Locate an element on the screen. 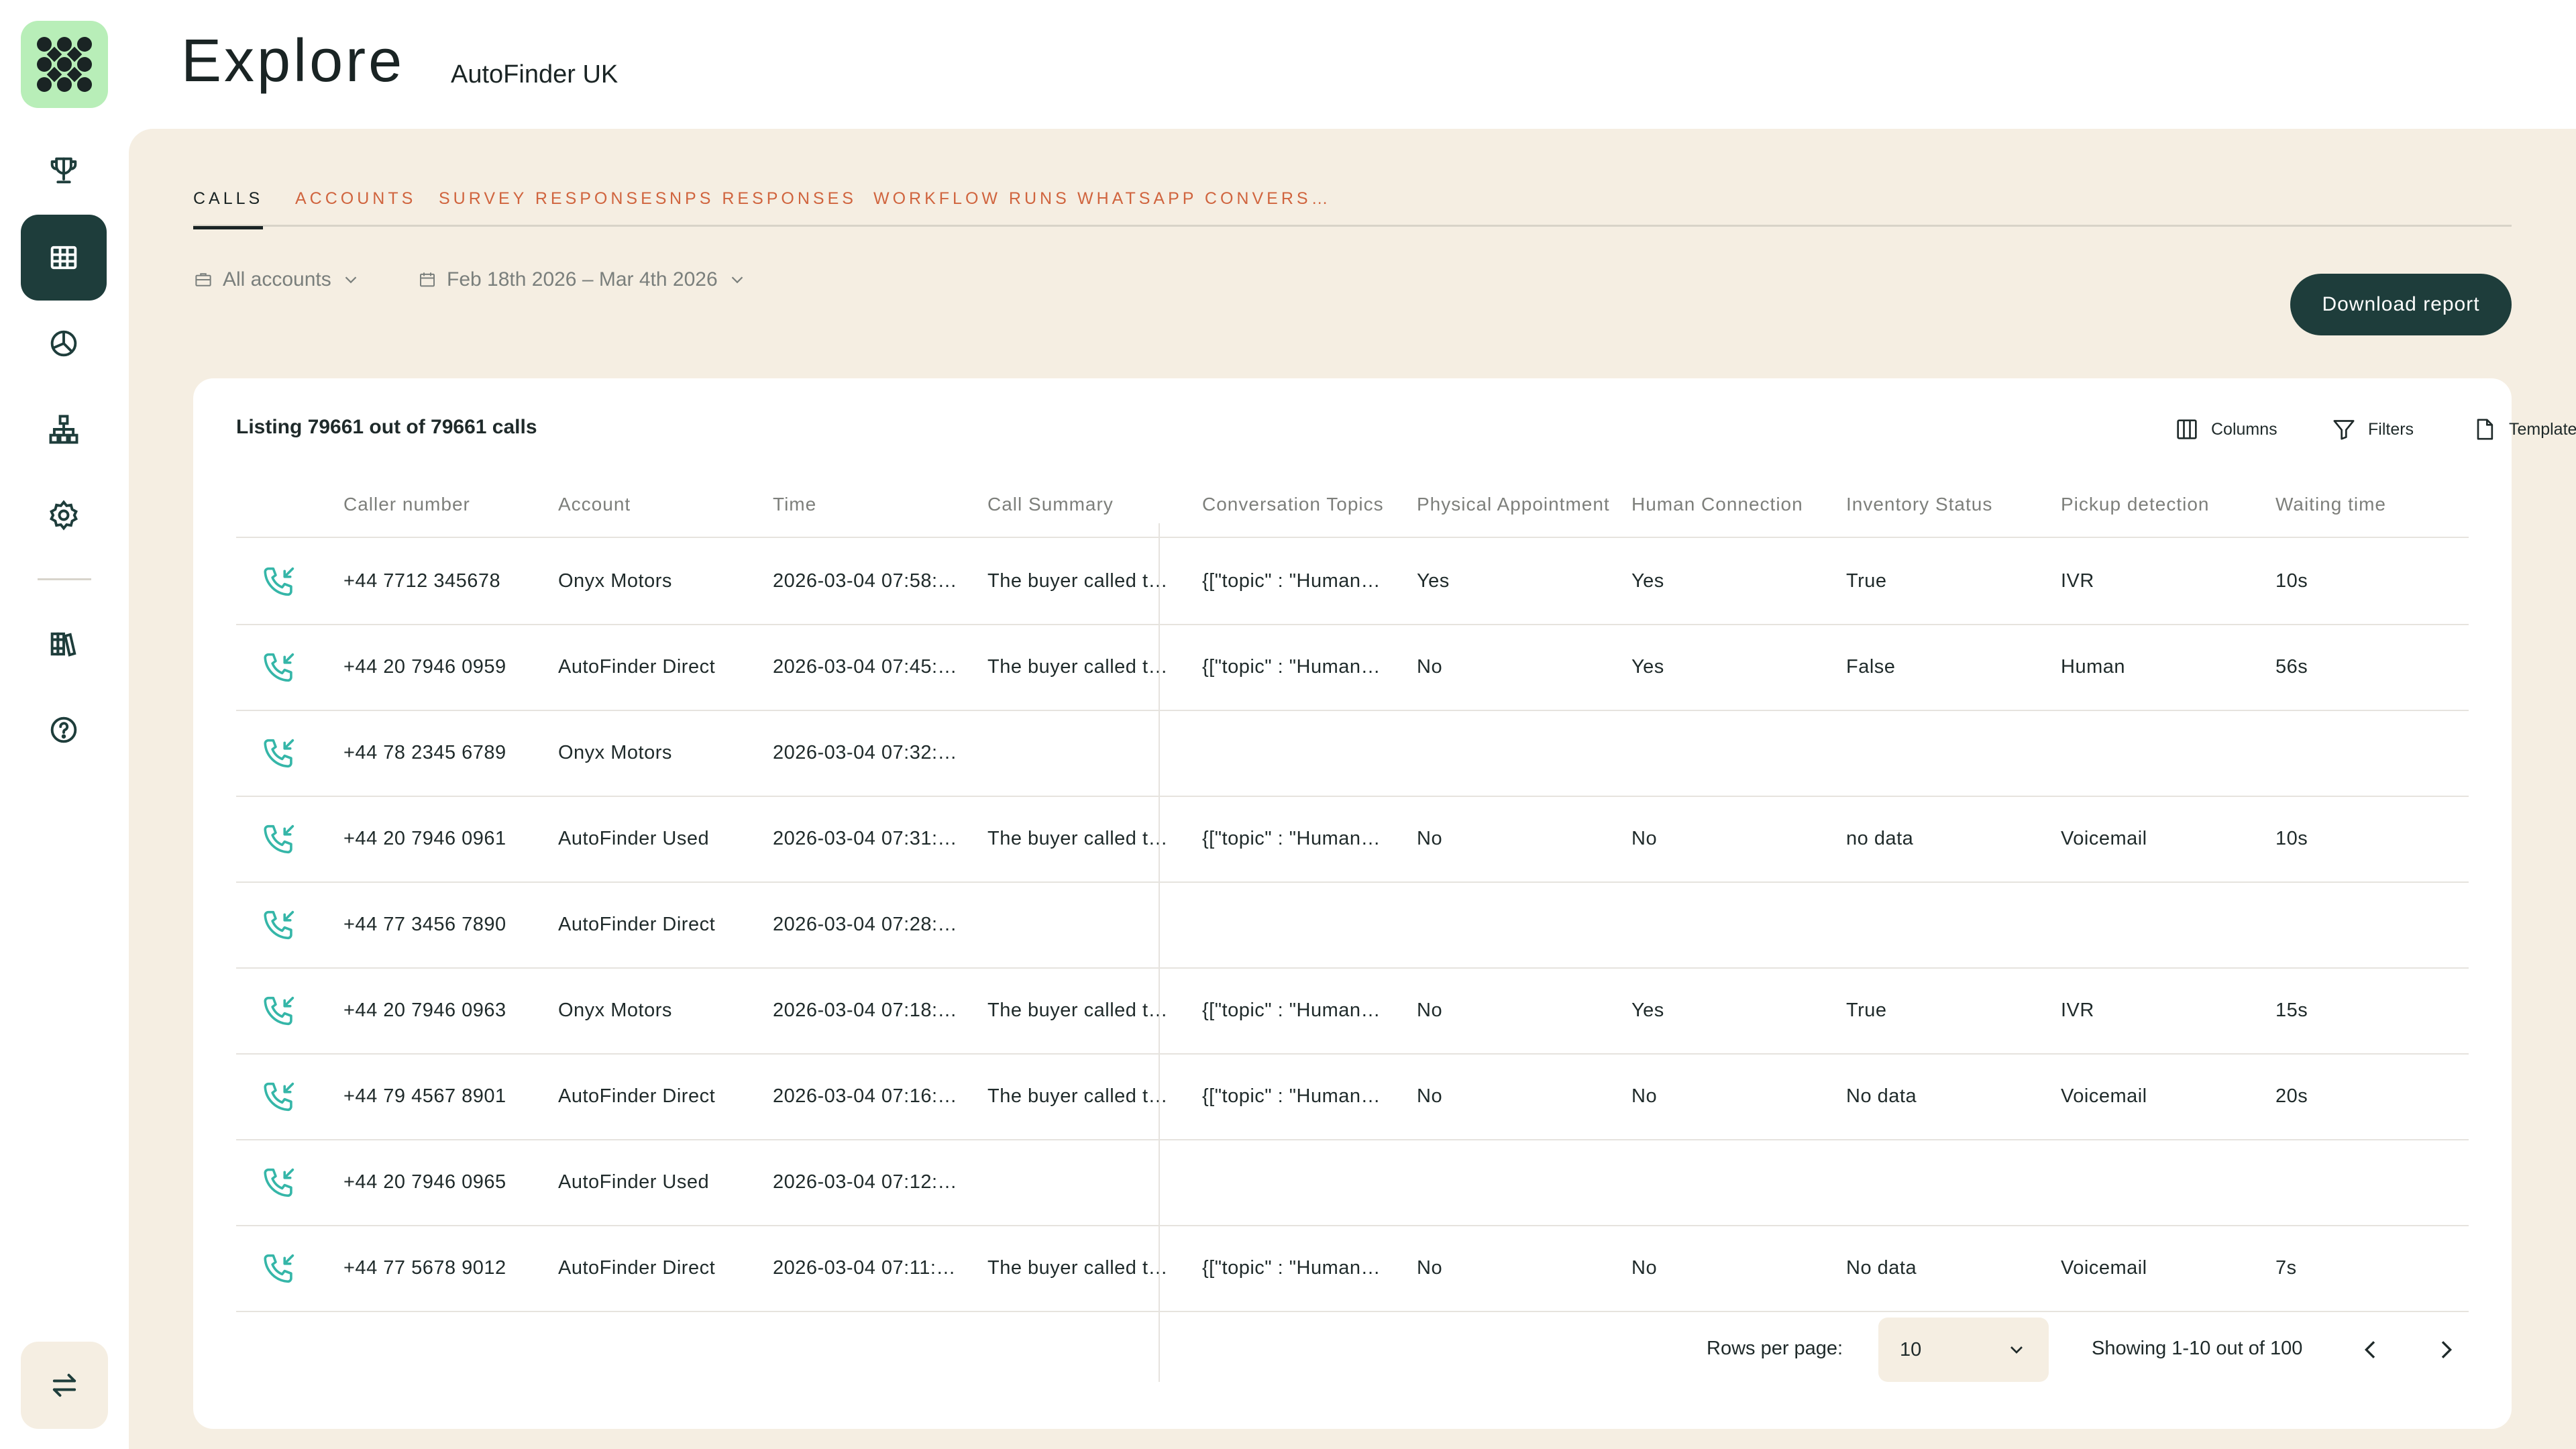 This screenshot has height=1449, width=2576. switch-workspace-button is located at coordinates (64, 1385).